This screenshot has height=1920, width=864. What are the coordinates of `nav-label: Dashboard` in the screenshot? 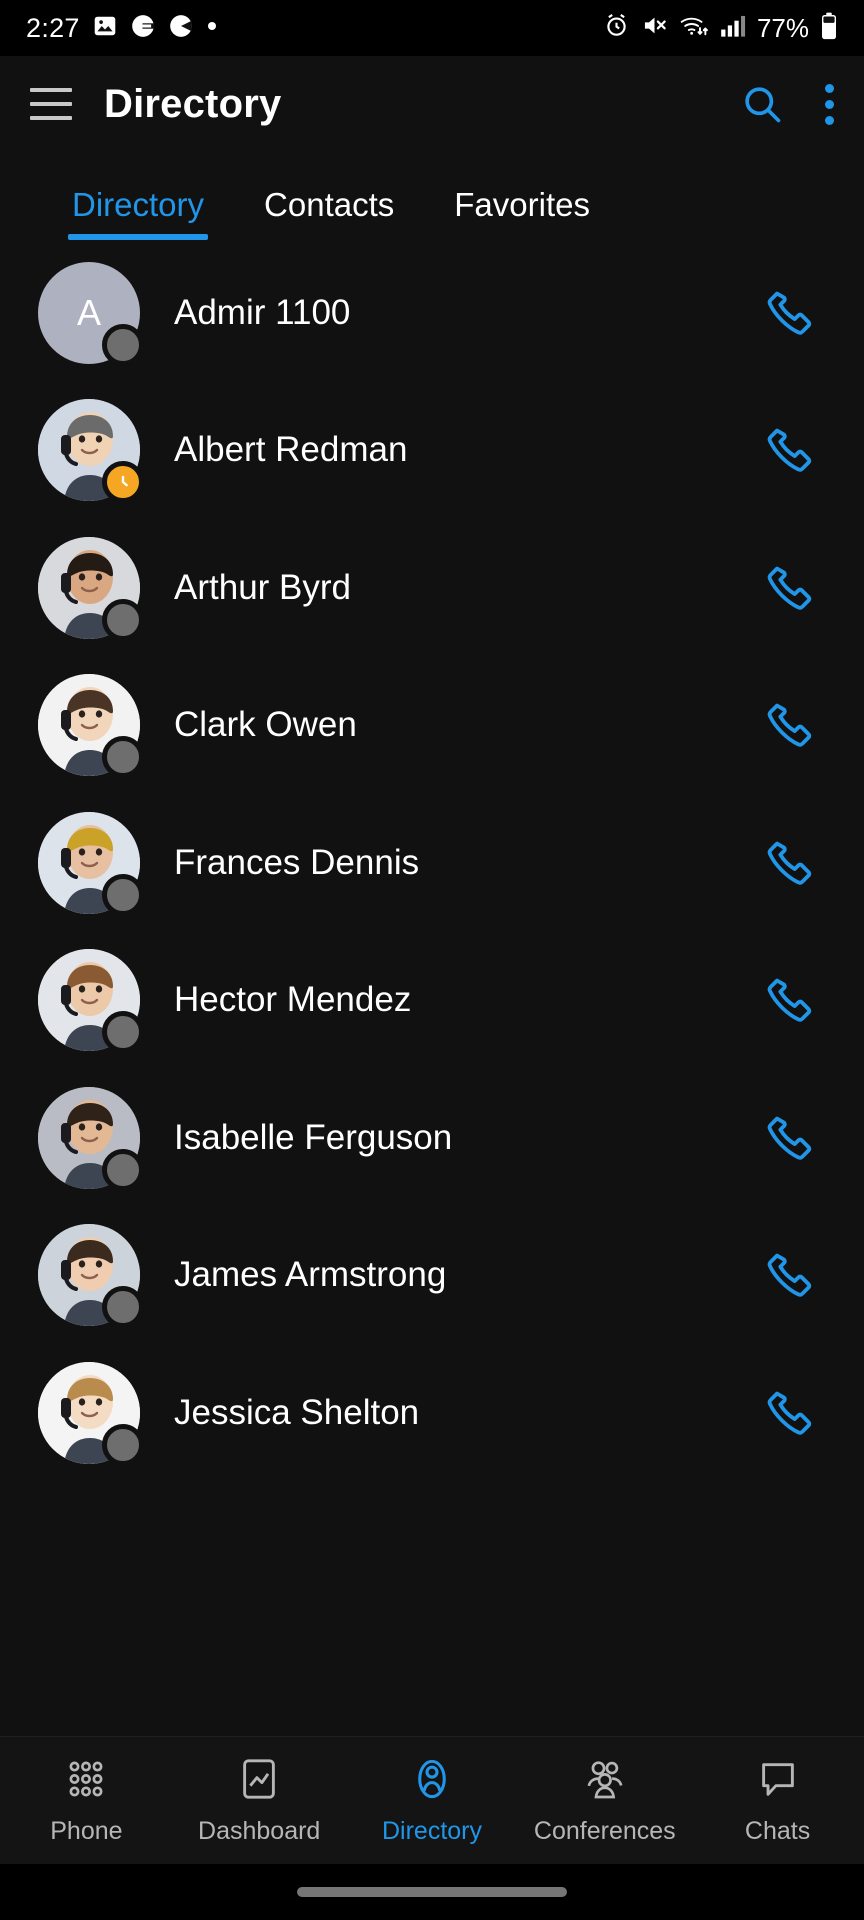 It's located at (259, 1830).